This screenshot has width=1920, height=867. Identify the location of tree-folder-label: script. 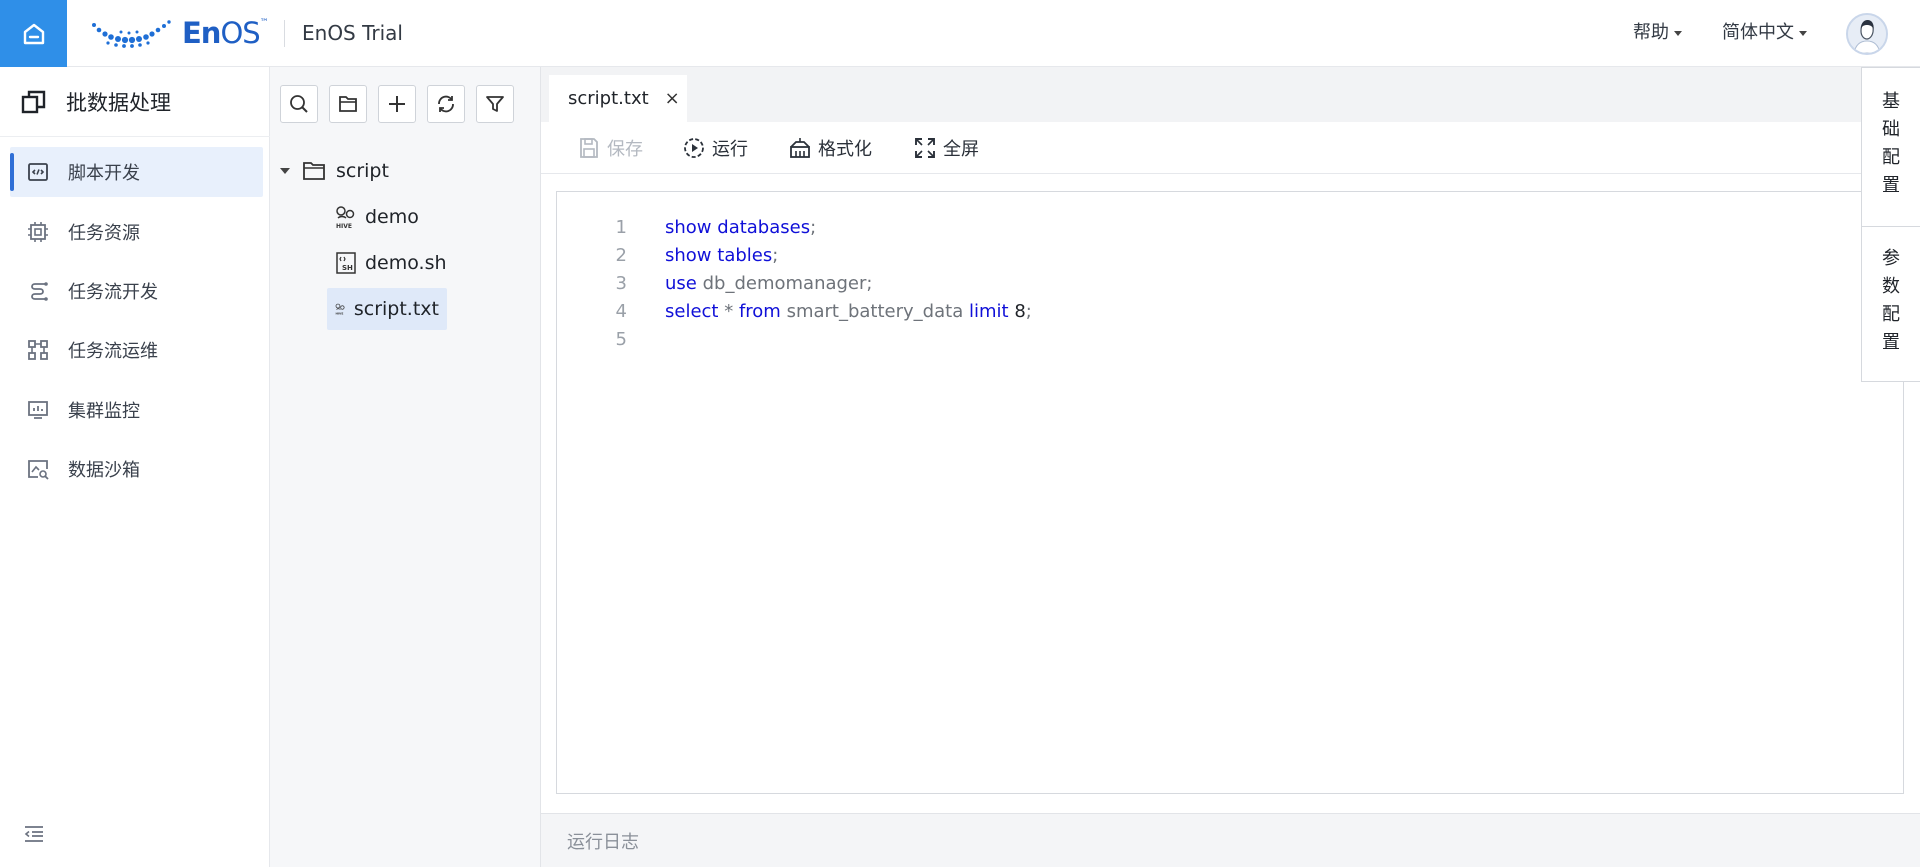
(362, 171).